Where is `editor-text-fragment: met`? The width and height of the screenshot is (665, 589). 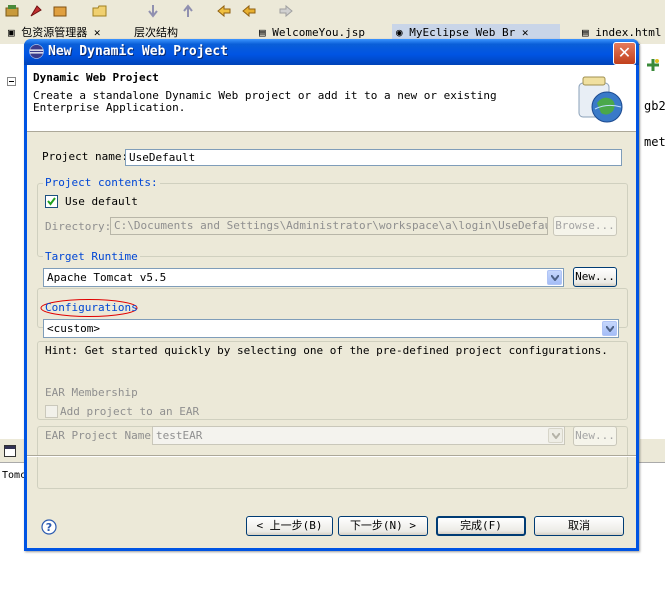
editor-text-fragment: met is located at coordinates (654, 142).